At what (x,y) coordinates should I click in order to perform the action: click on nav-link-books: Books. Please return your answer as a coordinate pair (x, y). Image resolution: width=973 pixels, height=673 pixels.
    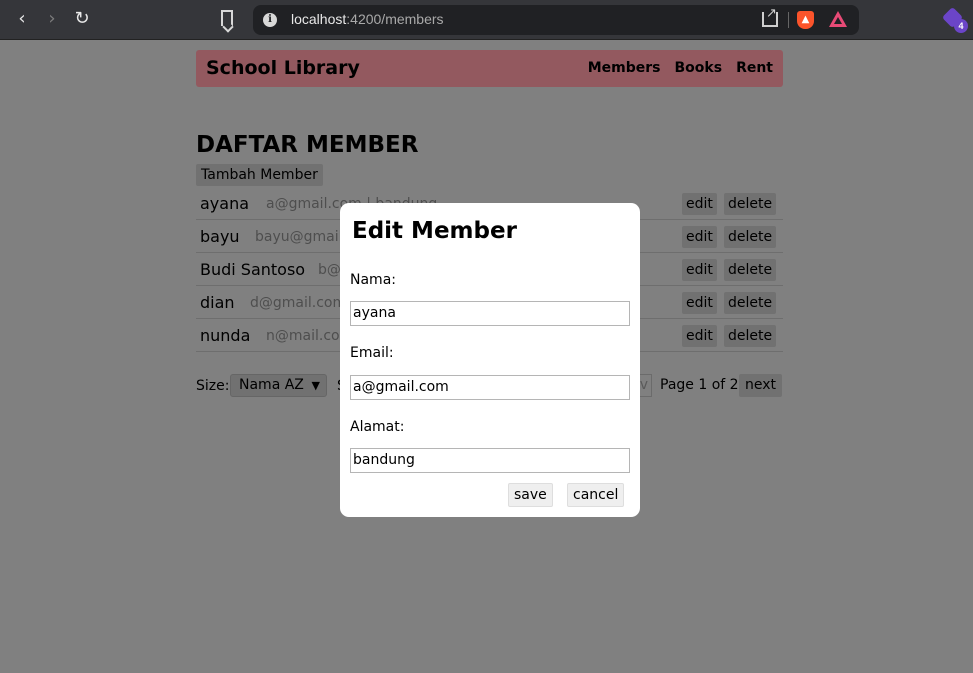
    Looking at the image, I should click on (699, 68).